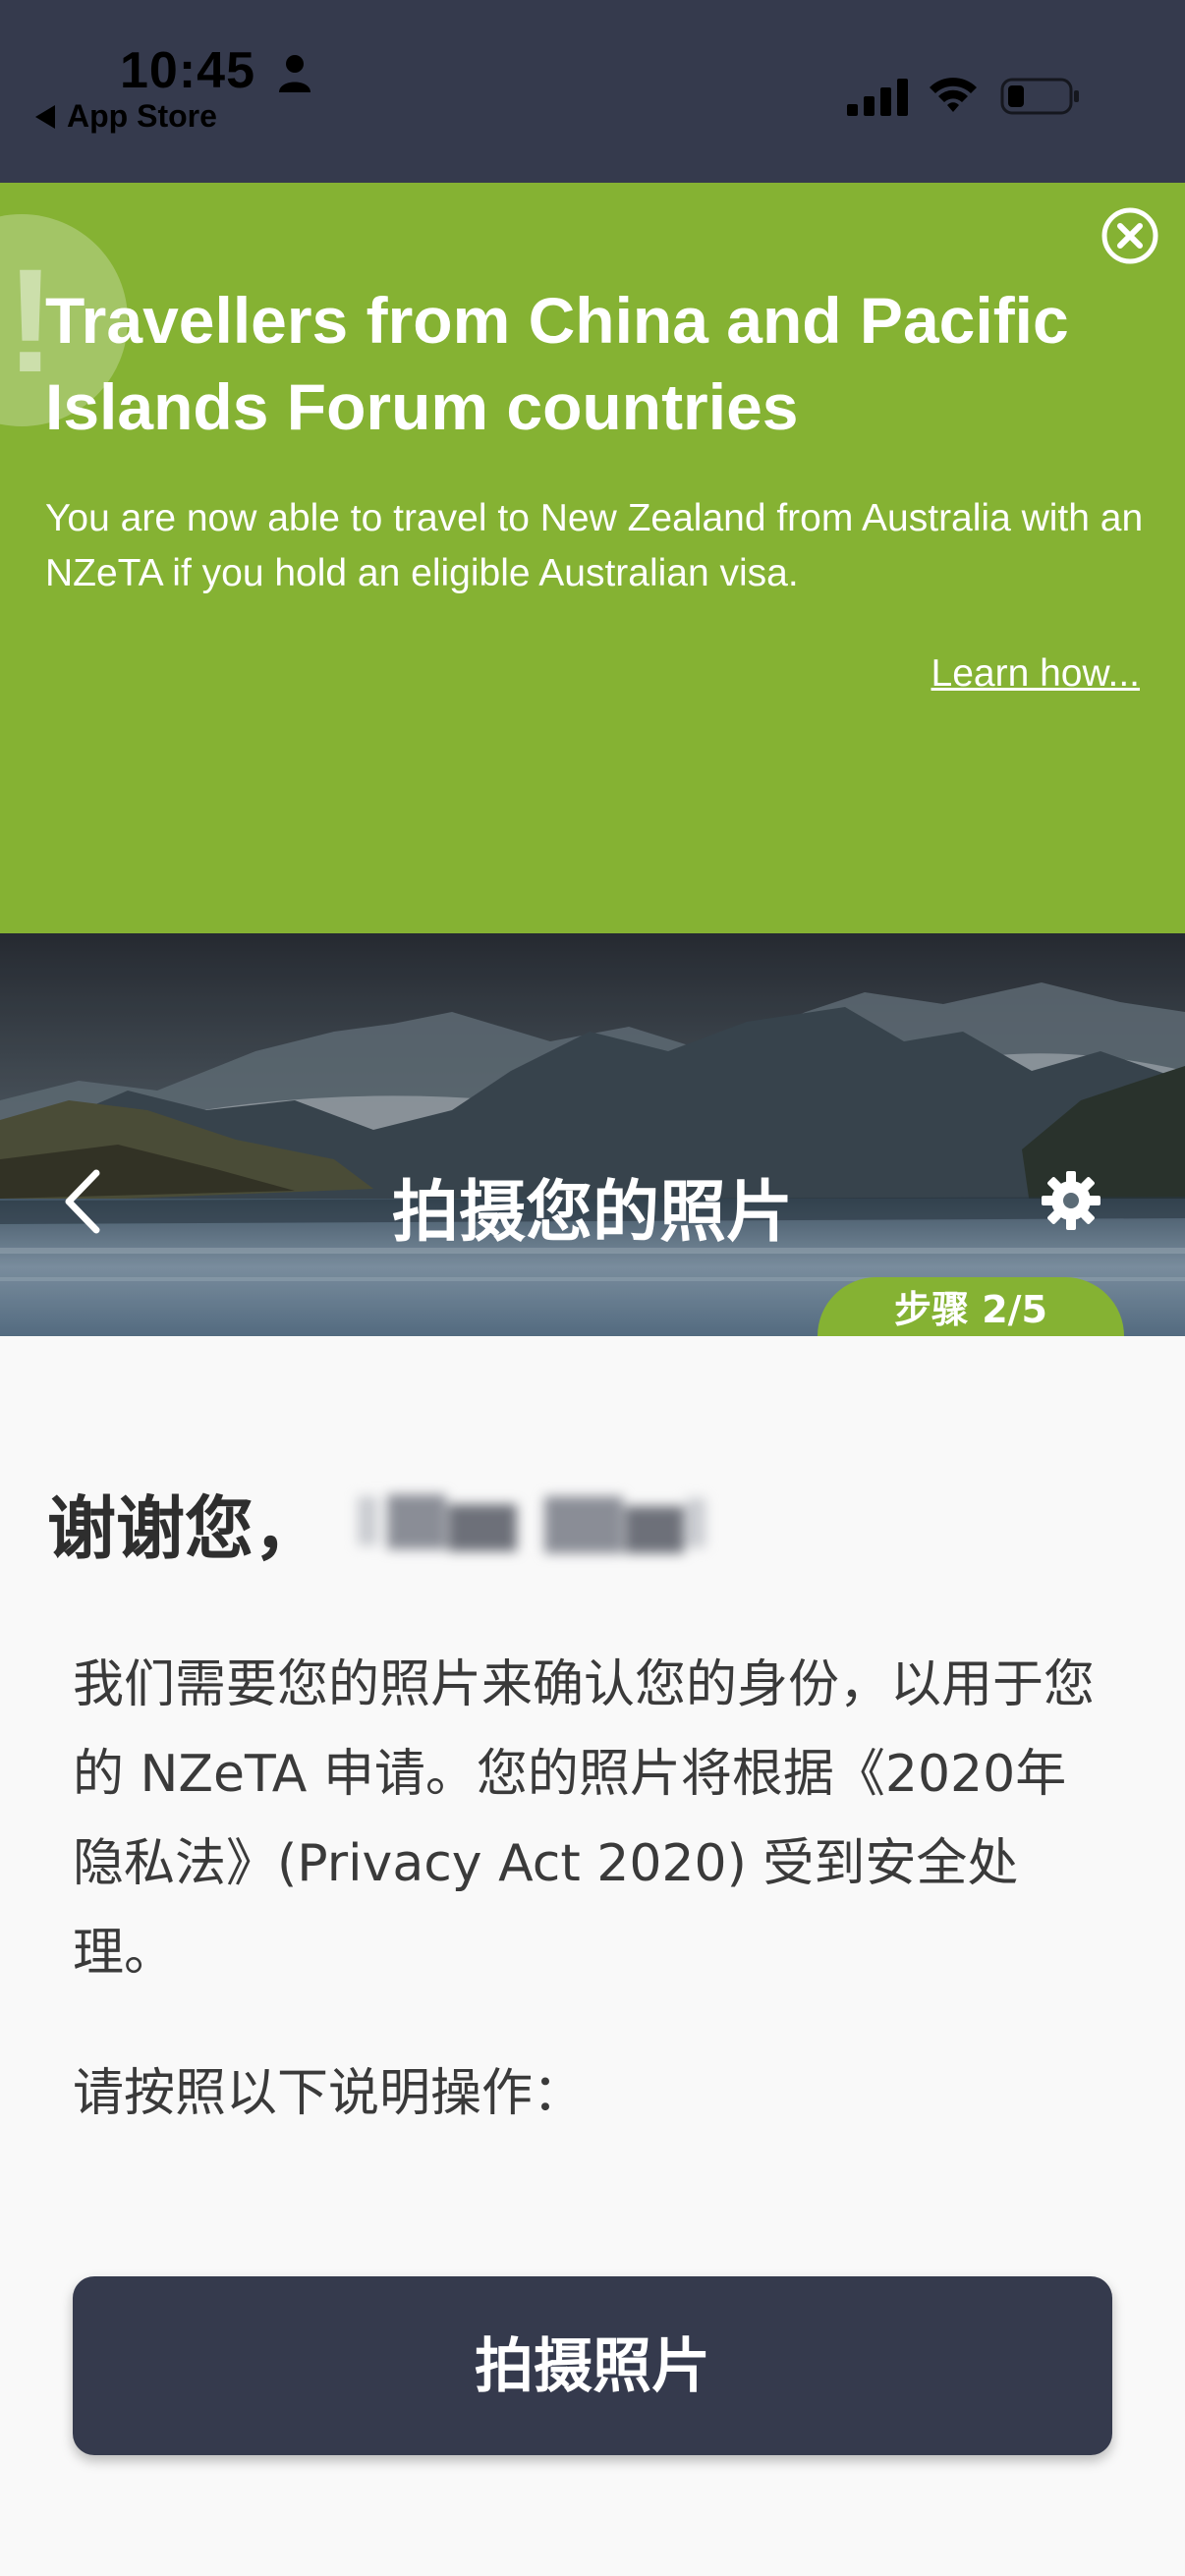  What do you see at coordinates (592, 91) in the screenshot?
I see `status-bar: 10:45 App Store` at bounding box center [592, 91].